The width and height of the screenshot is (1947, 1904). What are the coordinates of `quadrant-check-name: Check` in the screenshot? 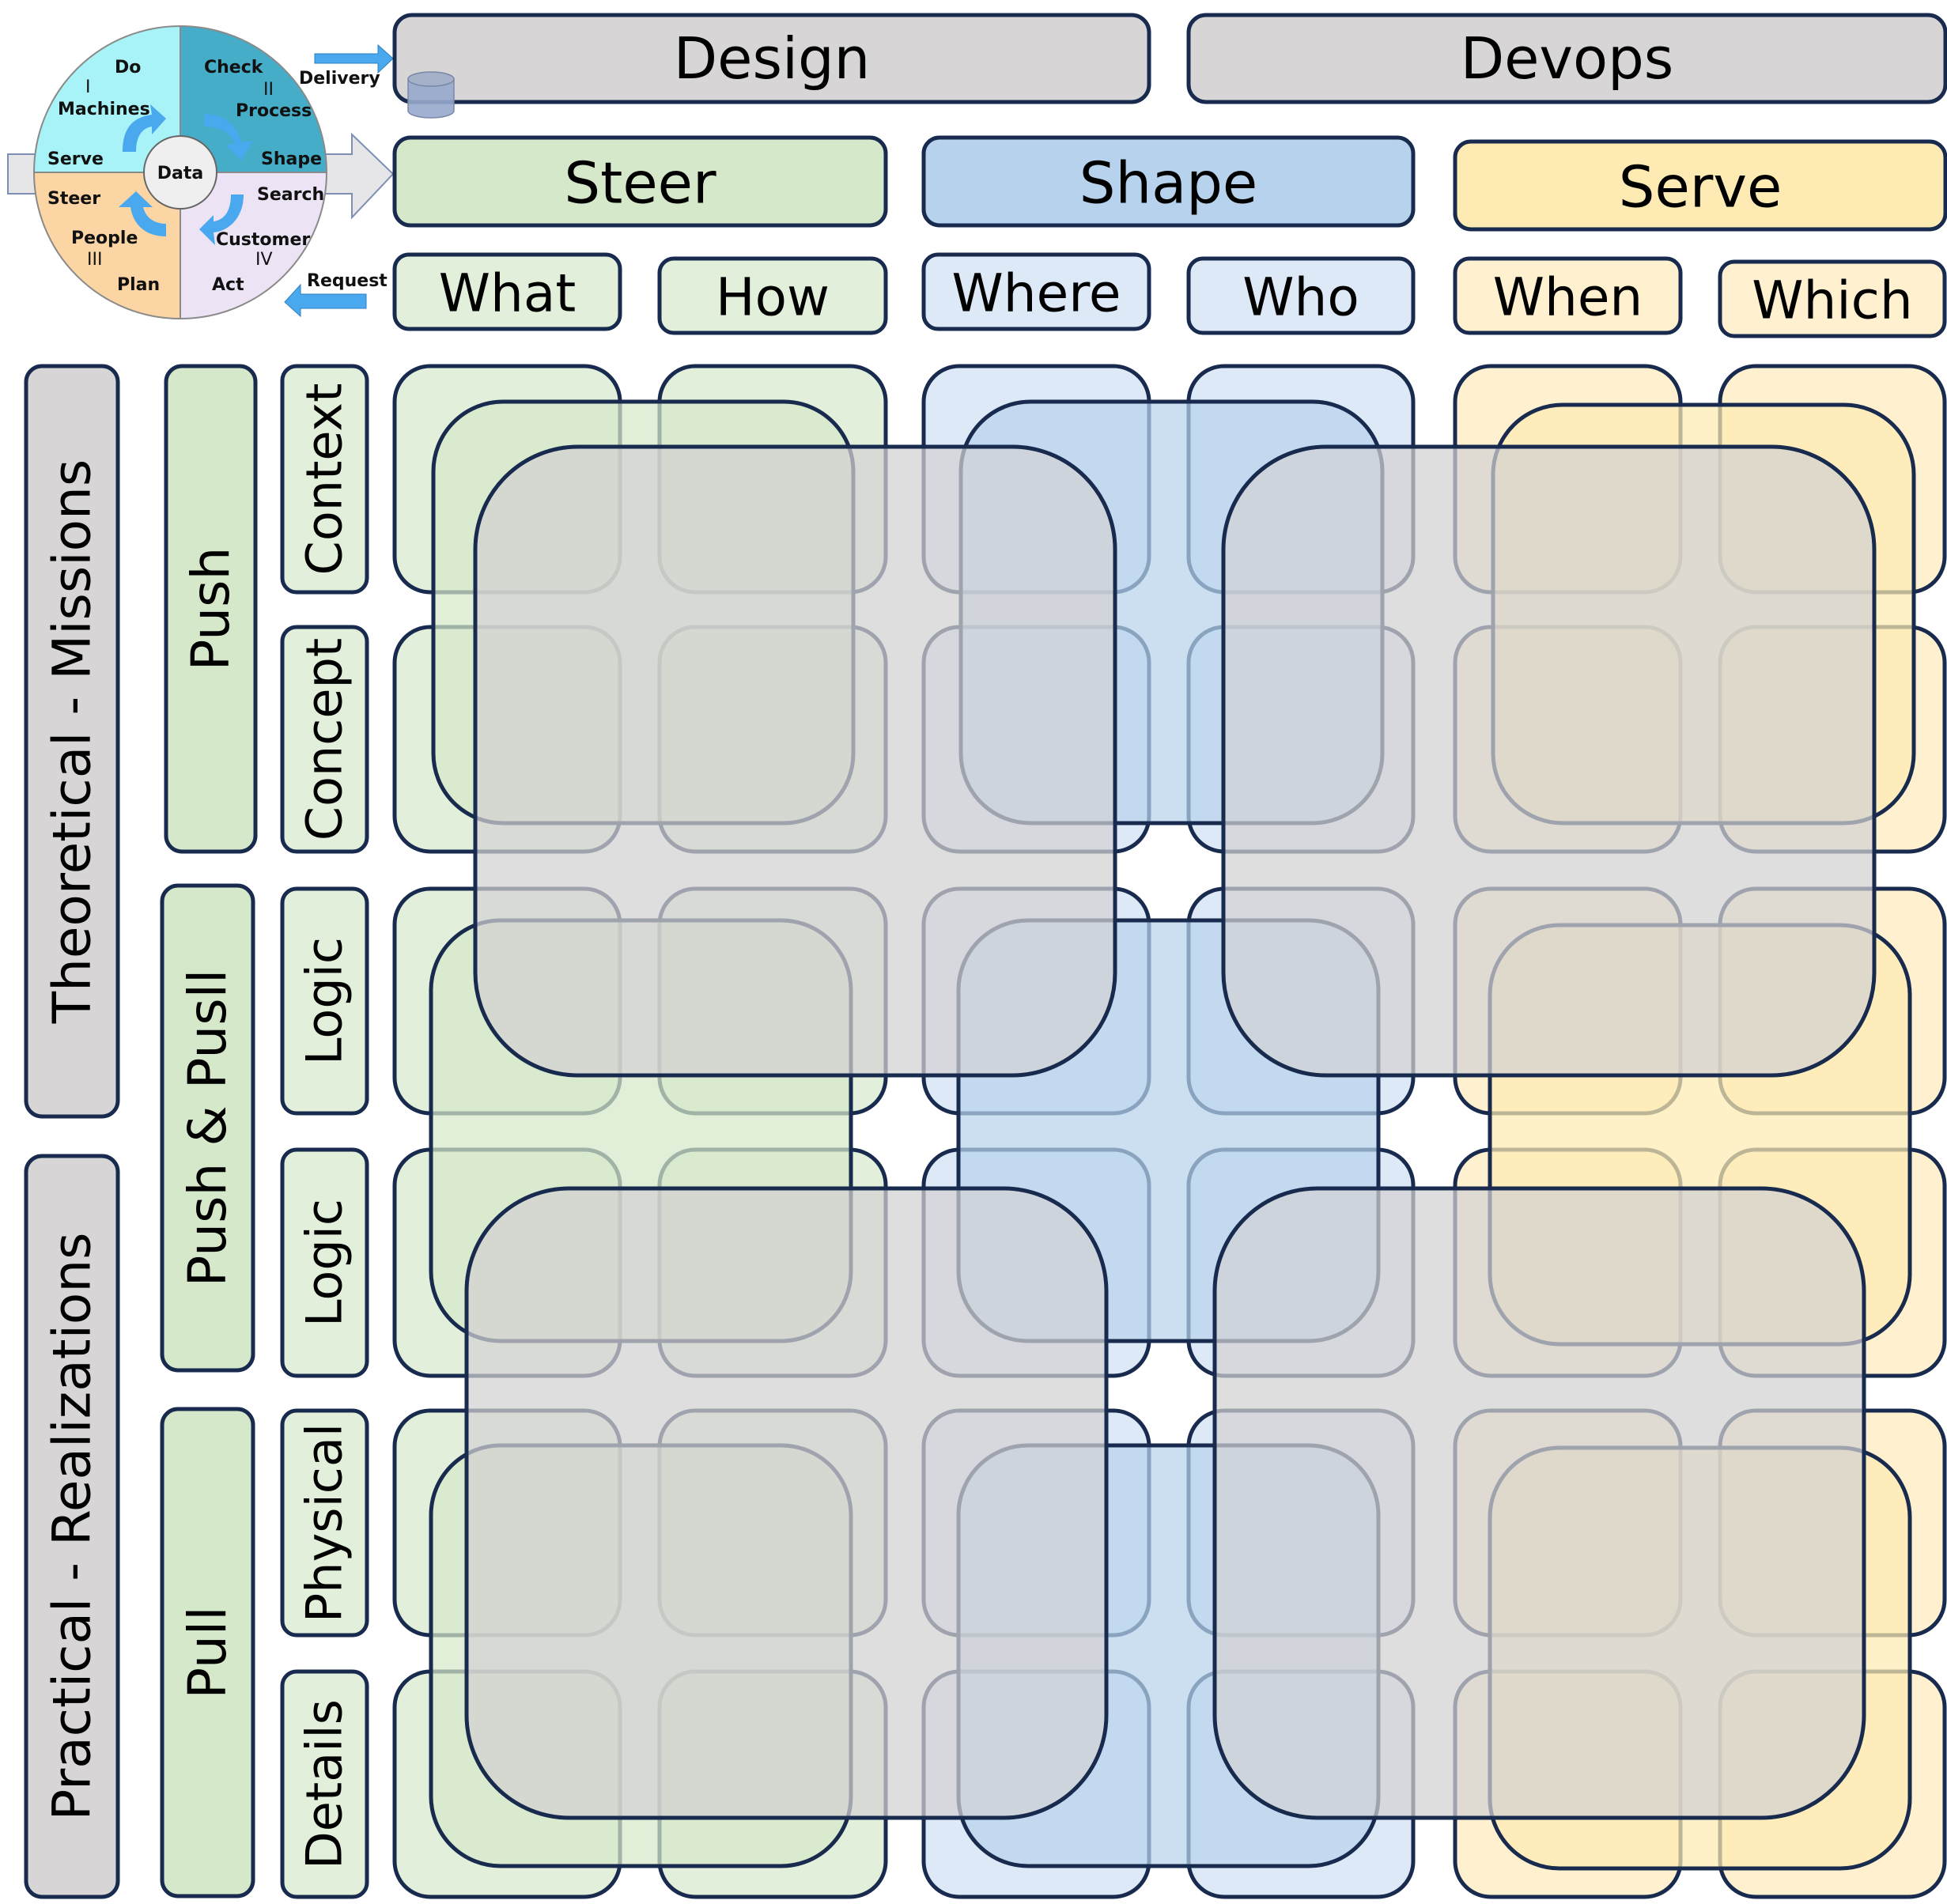 It's located at (234, 67).